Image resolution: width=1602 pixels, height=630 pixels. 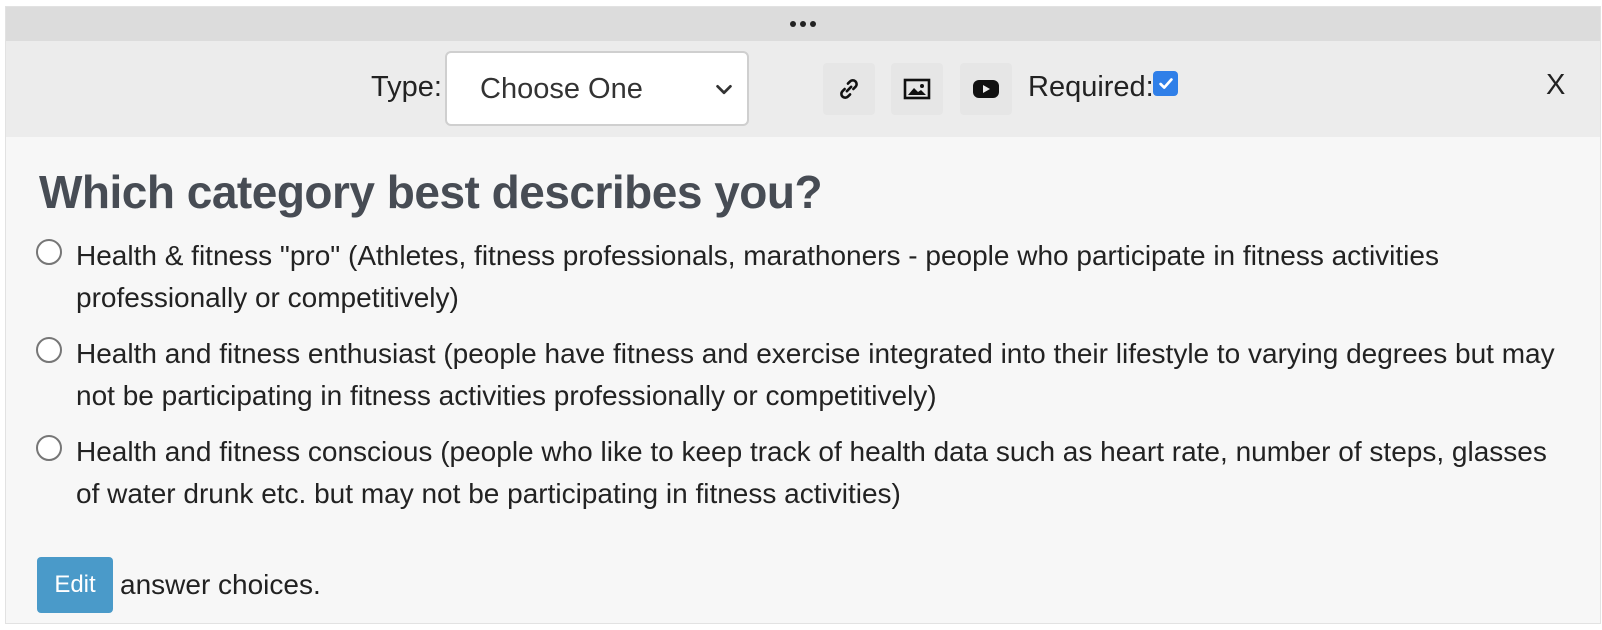 I want to click on close-button: X, so click(x=1555, y=85).